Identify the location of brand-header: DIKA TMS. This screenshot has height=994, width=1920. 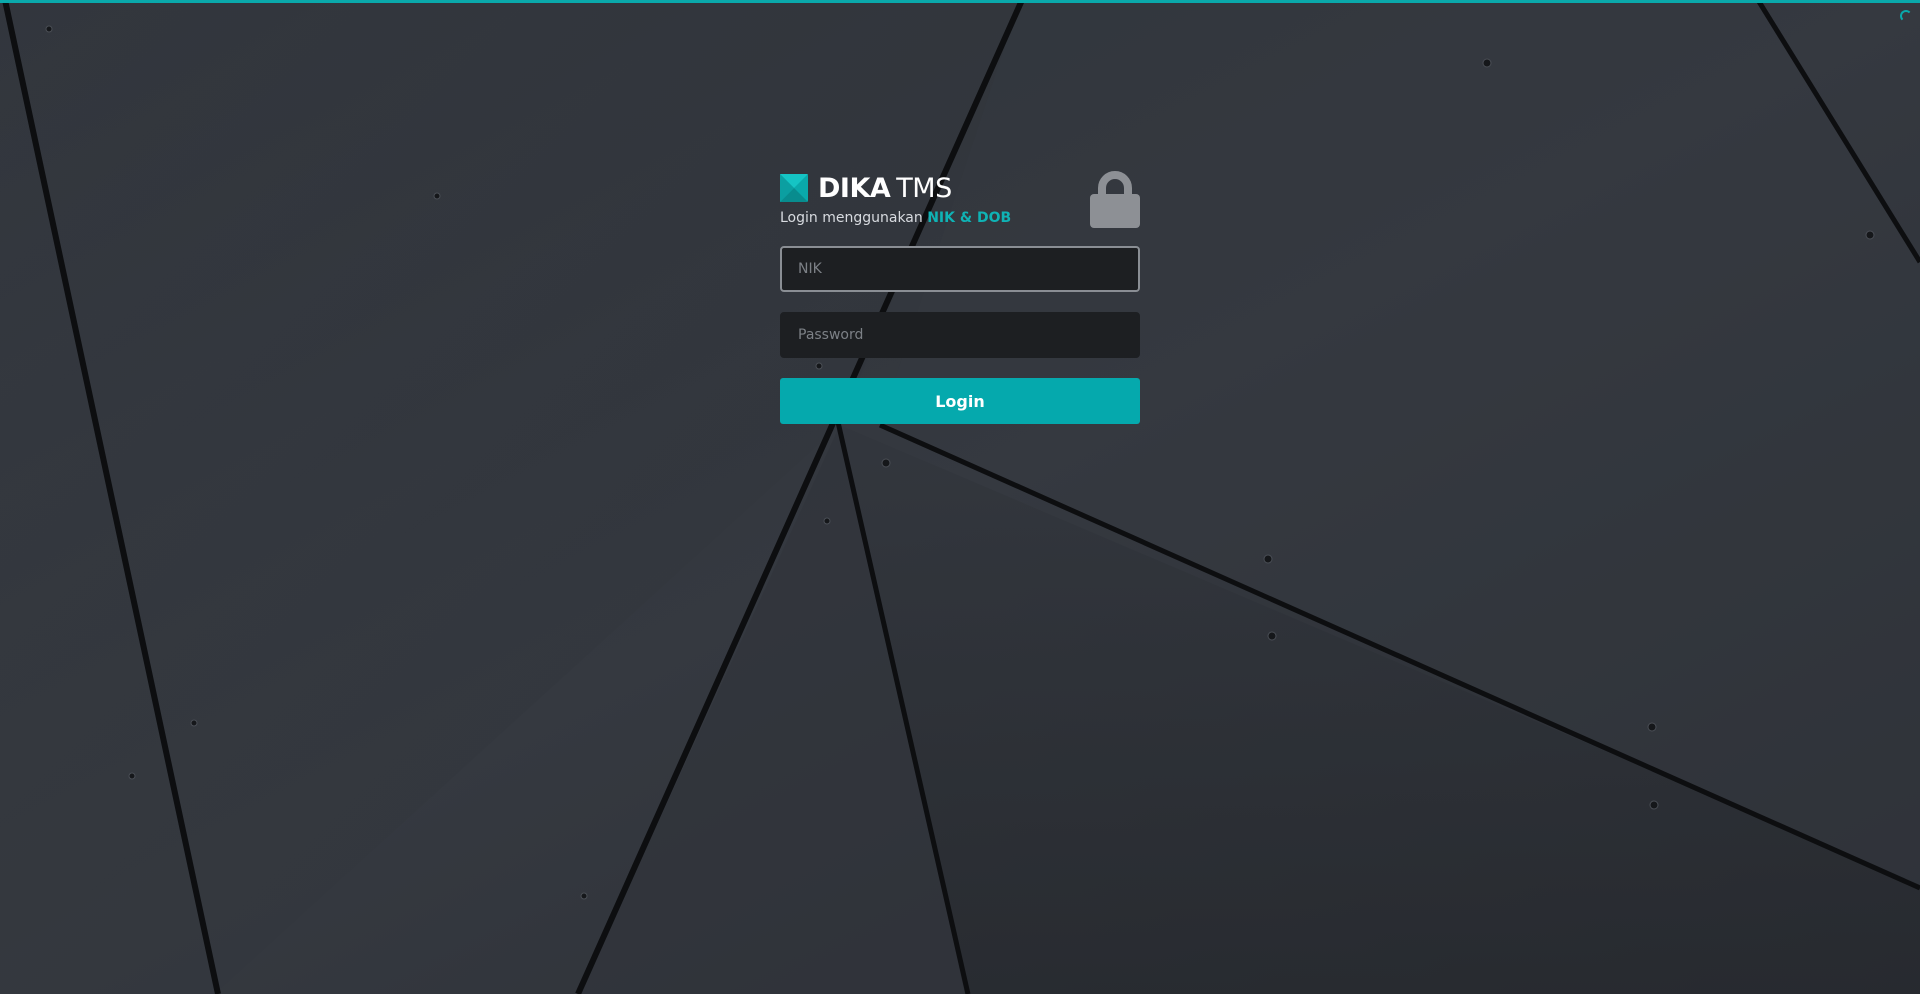
(960, 188).